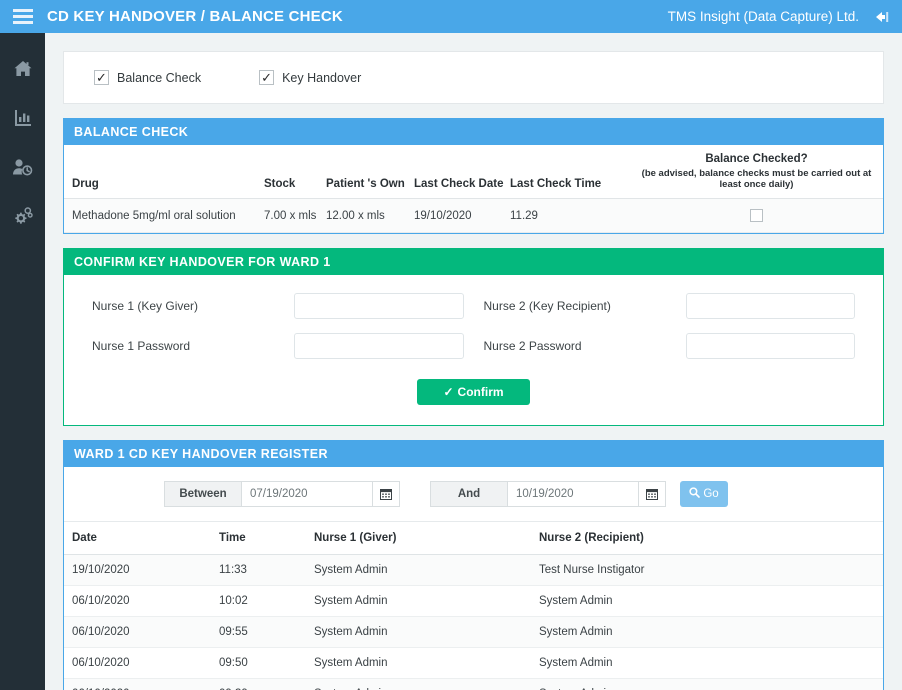 Image resolution: width=902 pixels, height=690 pixels. I want to click on sidebar-item-home, so click(22, 71).